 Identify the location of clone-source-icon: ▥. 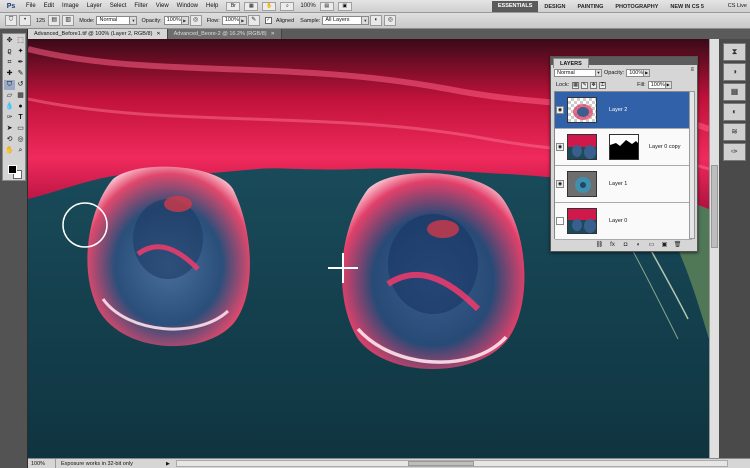
(68, 20).